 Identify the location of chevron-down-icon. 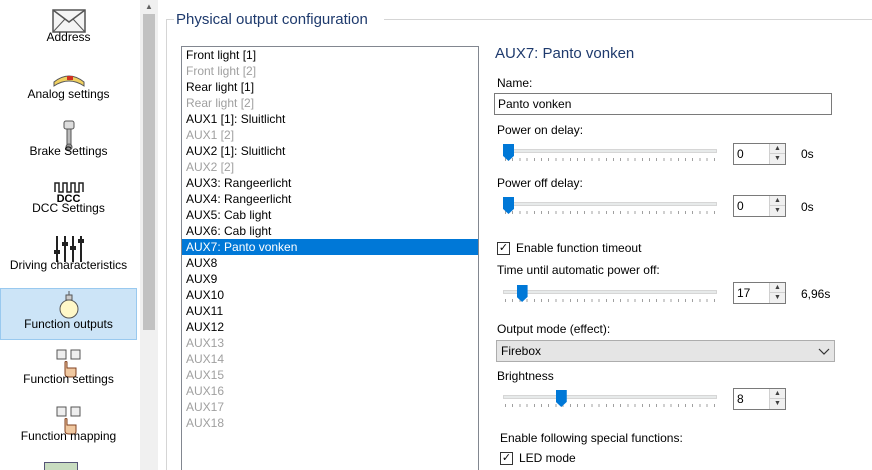
(824, 351).